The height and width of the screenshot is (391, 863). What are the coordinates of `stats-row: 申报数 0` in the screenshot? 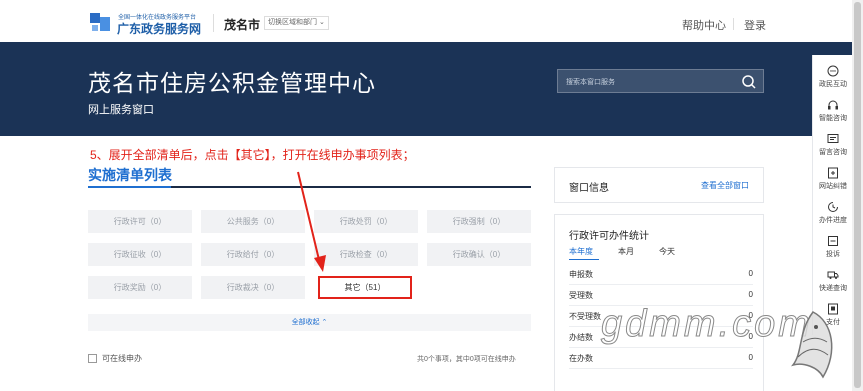 It's located at (661, 274).